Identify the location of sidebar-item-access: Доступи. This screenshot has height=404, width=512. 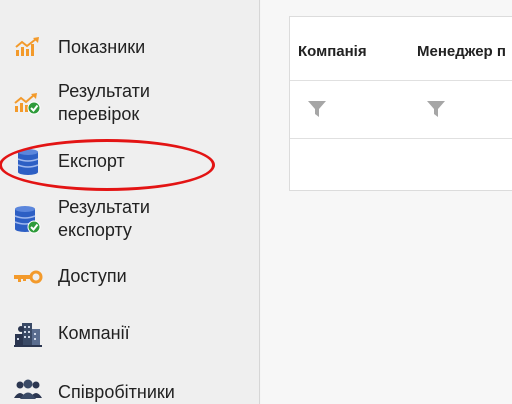
(130, 277).